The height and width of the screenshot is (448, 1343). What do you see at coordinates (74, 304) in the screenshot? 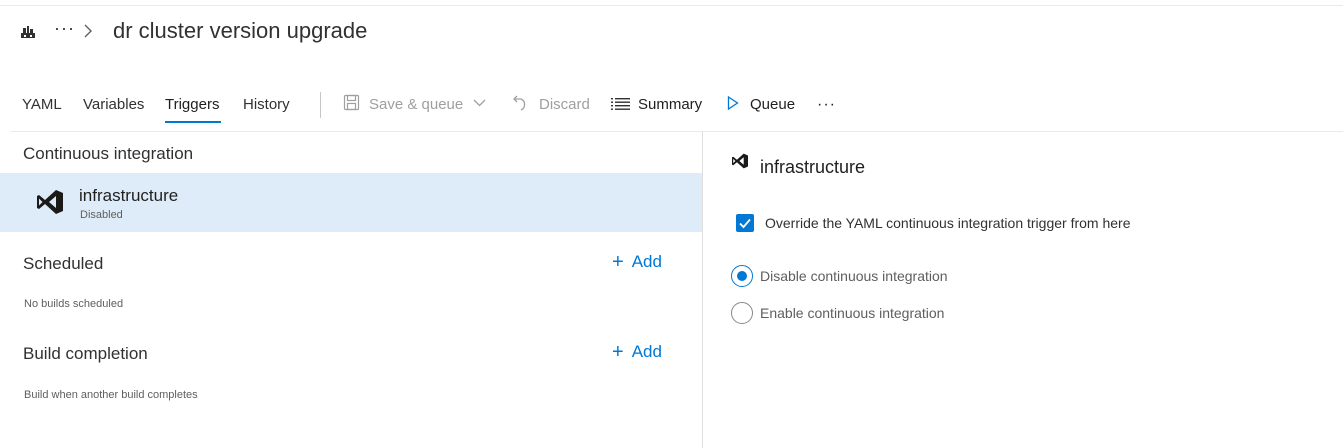
I see `scheduled-note: No builds scheduled` at bounding box center [74, 304].